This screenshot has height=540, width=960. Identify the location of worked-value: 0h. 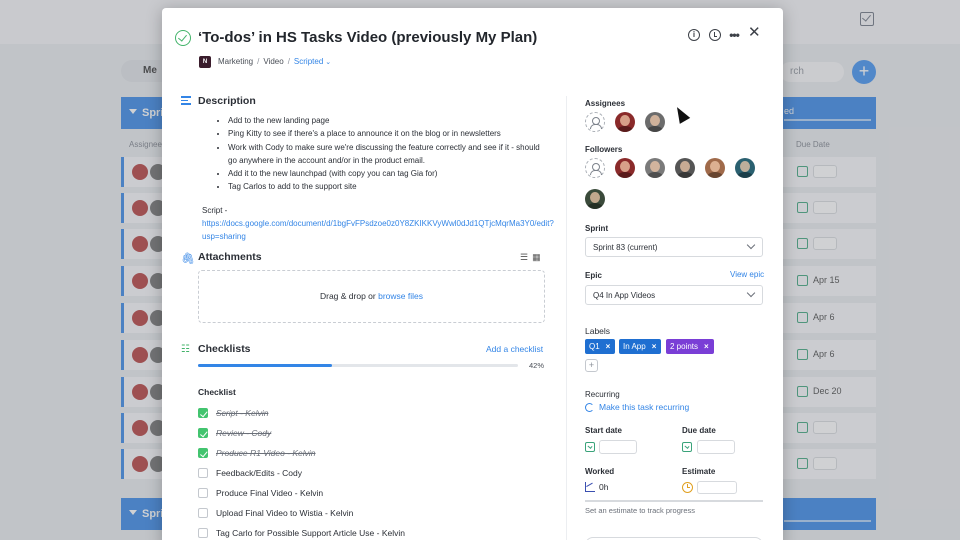
(604, 487).